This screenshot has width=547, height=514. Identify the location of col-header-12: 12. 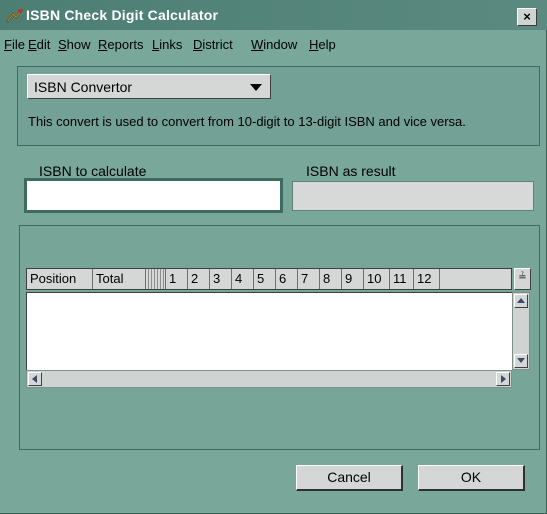
(427, 279).